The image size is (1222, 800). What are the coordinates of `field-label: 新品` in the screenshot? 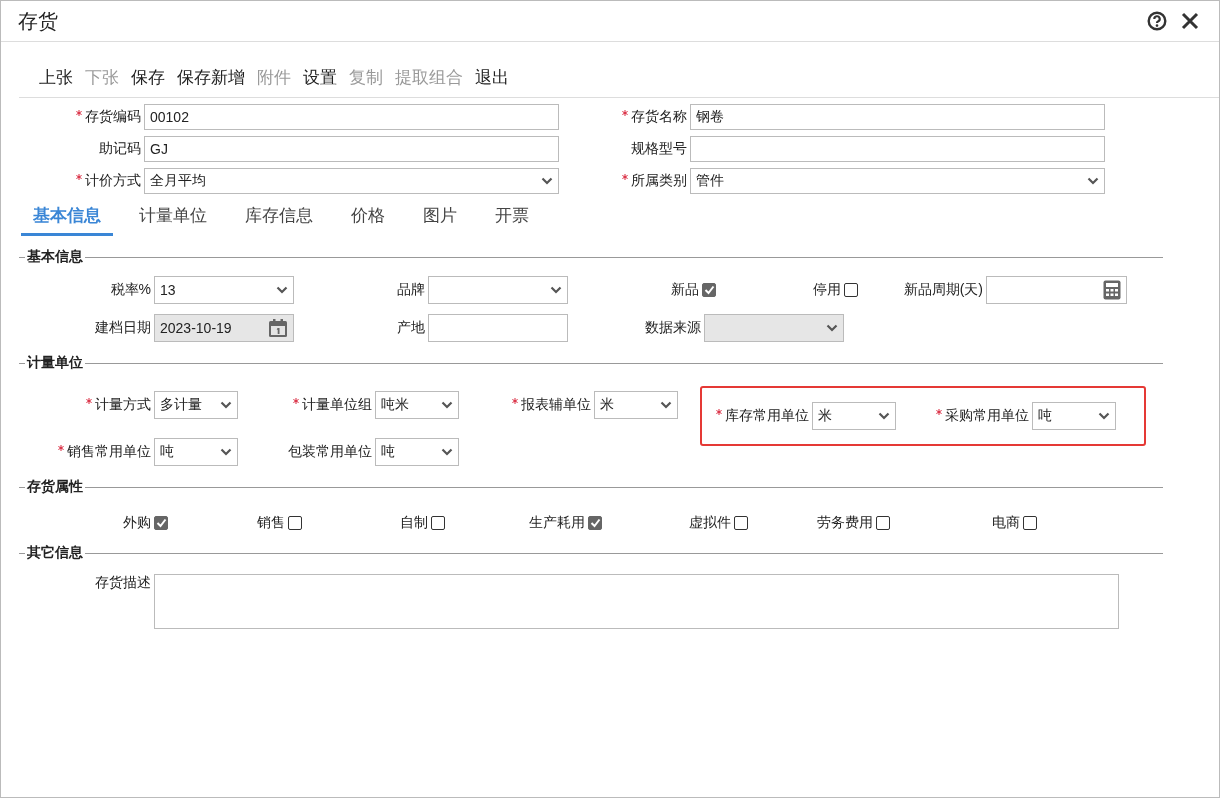 It's located at (685, 290).